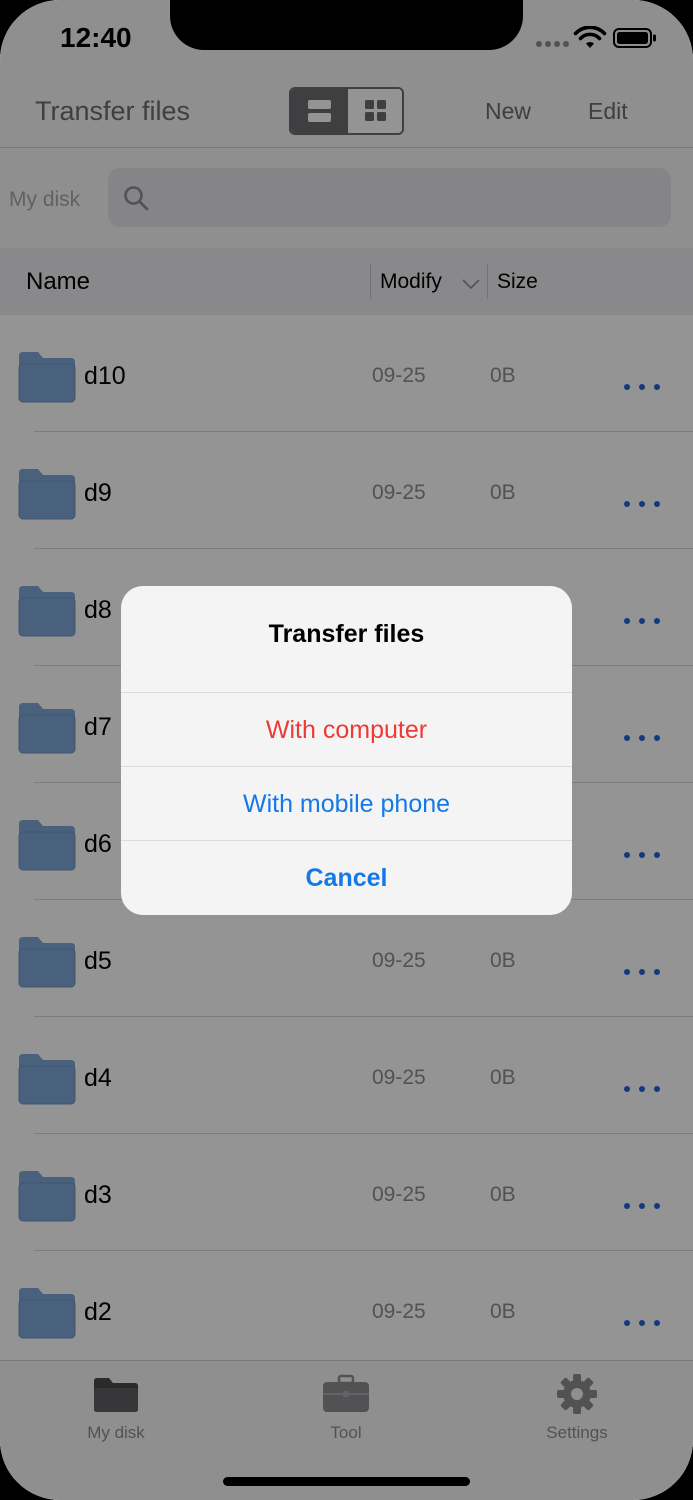  Describe the element at coordinates (346, 877) in the screenshot. I see `cancel-button: Cancel` at that location.